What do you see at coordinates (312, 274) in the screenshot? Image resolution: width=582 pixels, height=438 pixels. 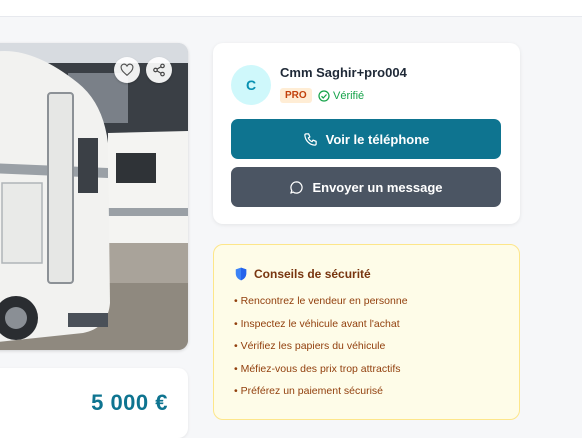 I see `safety-title-text: Conseils de sécurité` at bounding box center [312, 274].